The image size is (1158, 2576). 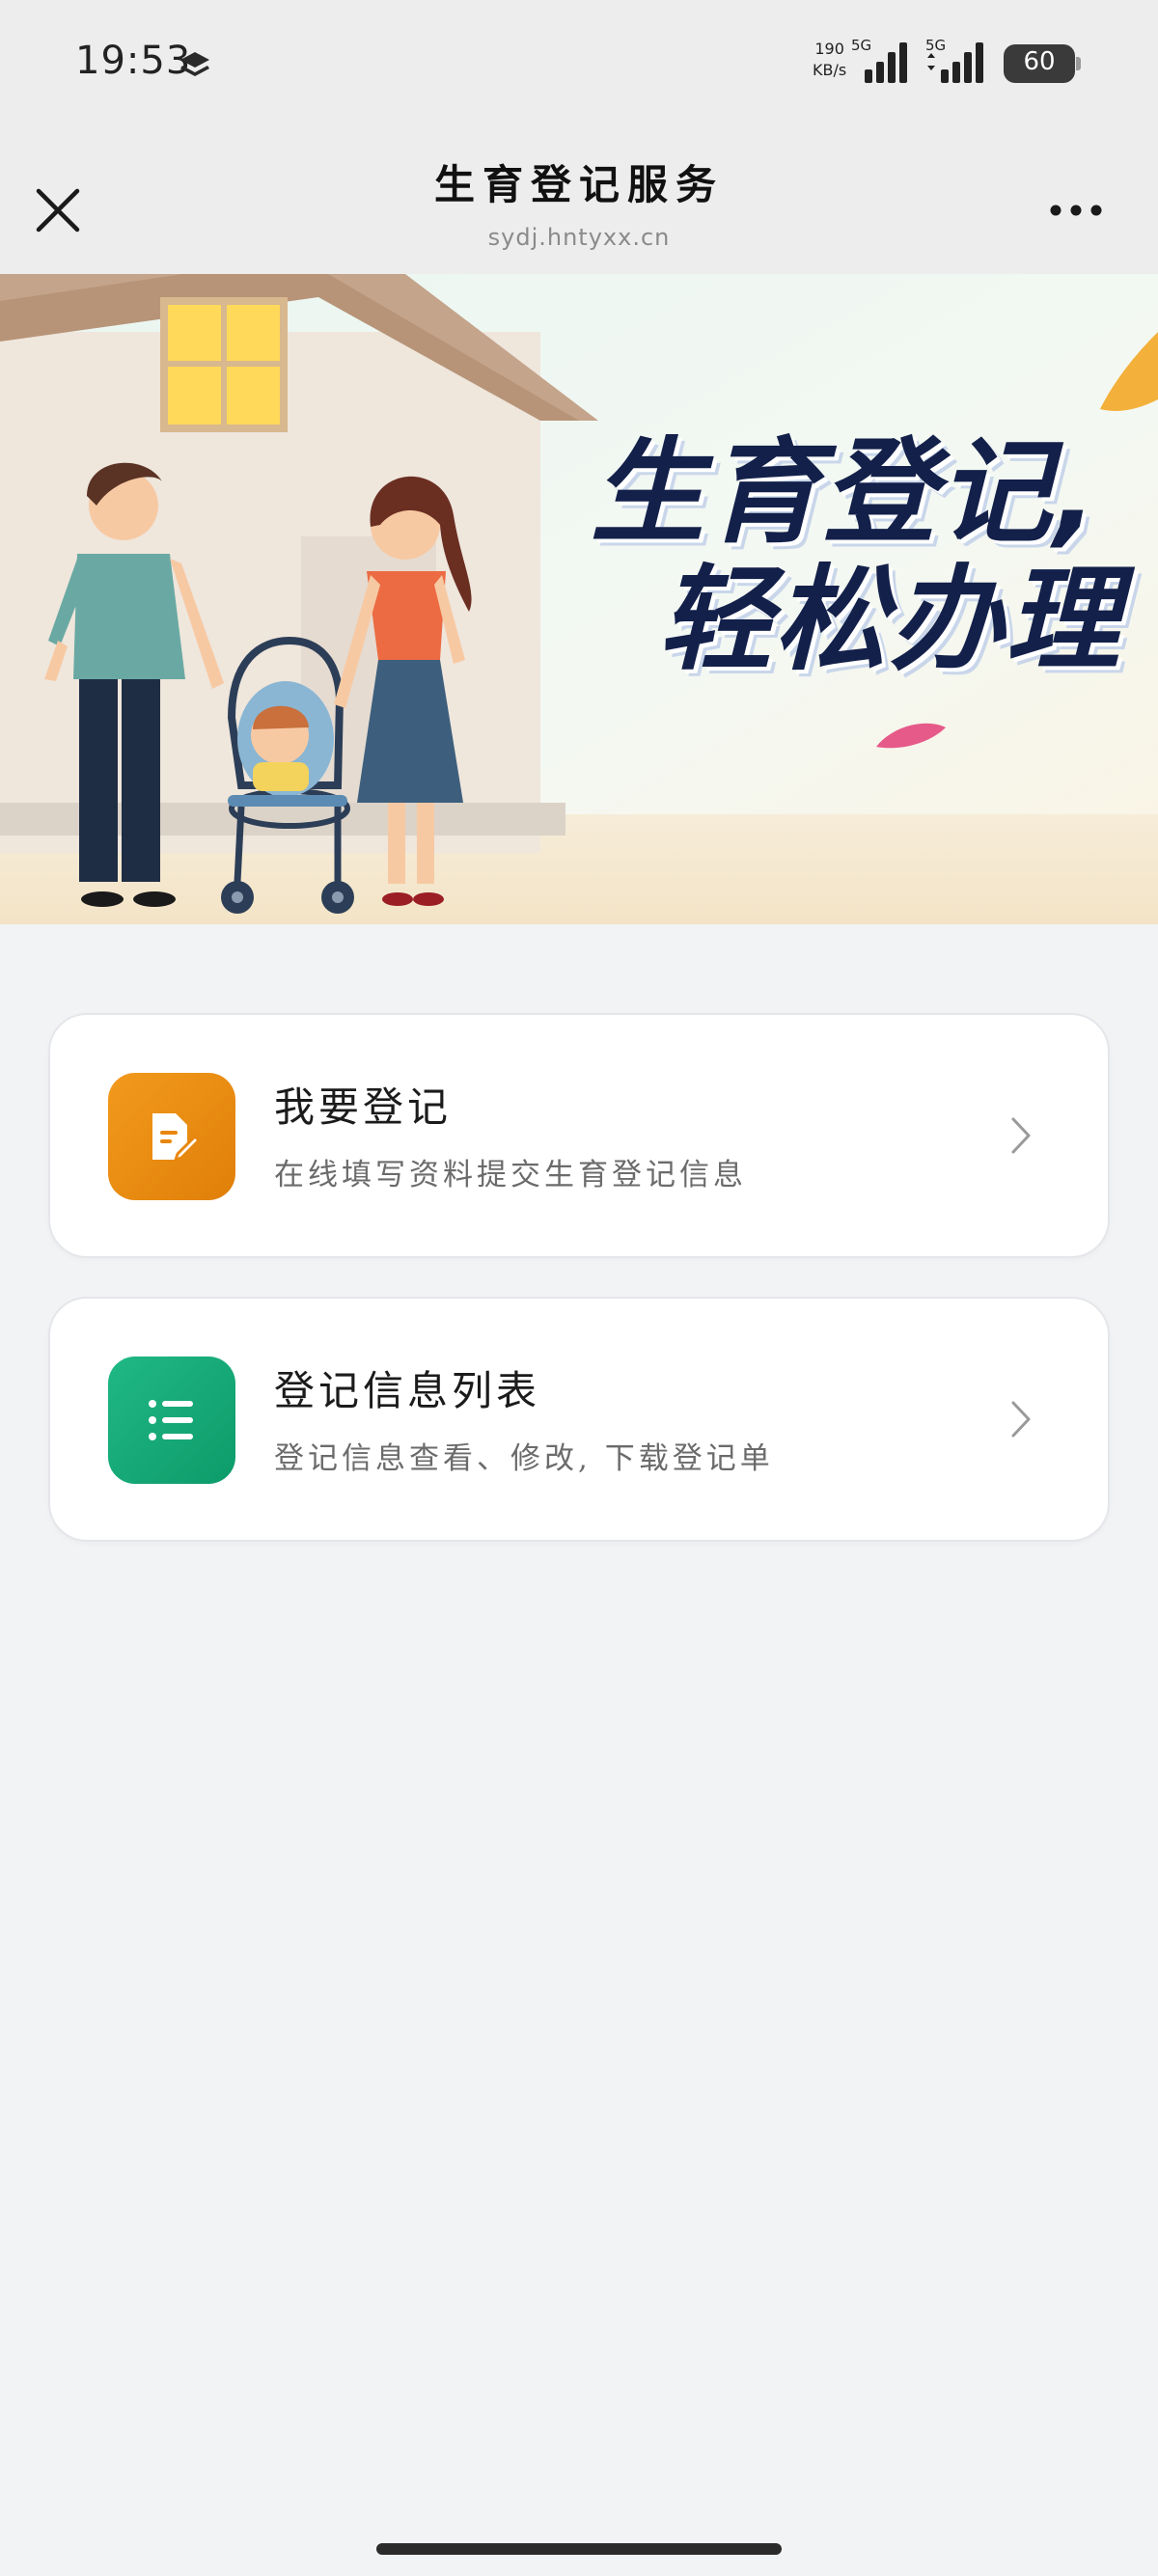 I want to click on register-list-card: 登记信息列表 登记信息查看、修改, 下载登记单, so click(x=579, y=1419).